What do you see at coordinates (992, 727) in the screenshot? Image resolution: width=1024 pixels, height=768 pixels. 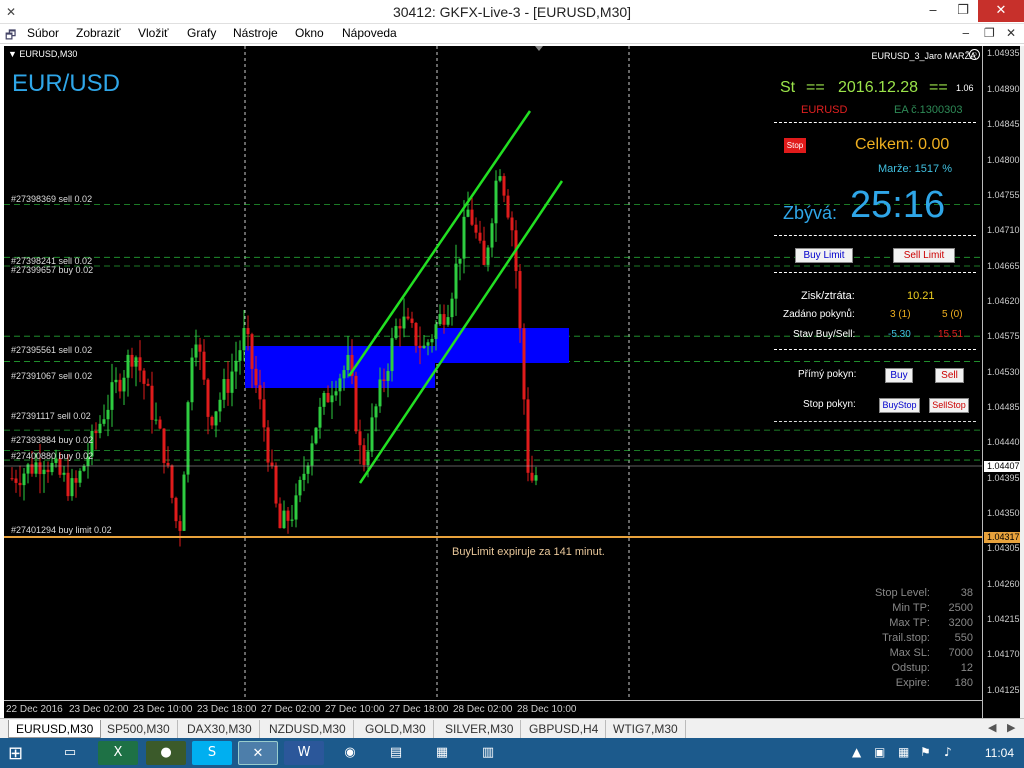 I see `tab-scroll-left-icon: ◀` at bounding box center [992, 727].